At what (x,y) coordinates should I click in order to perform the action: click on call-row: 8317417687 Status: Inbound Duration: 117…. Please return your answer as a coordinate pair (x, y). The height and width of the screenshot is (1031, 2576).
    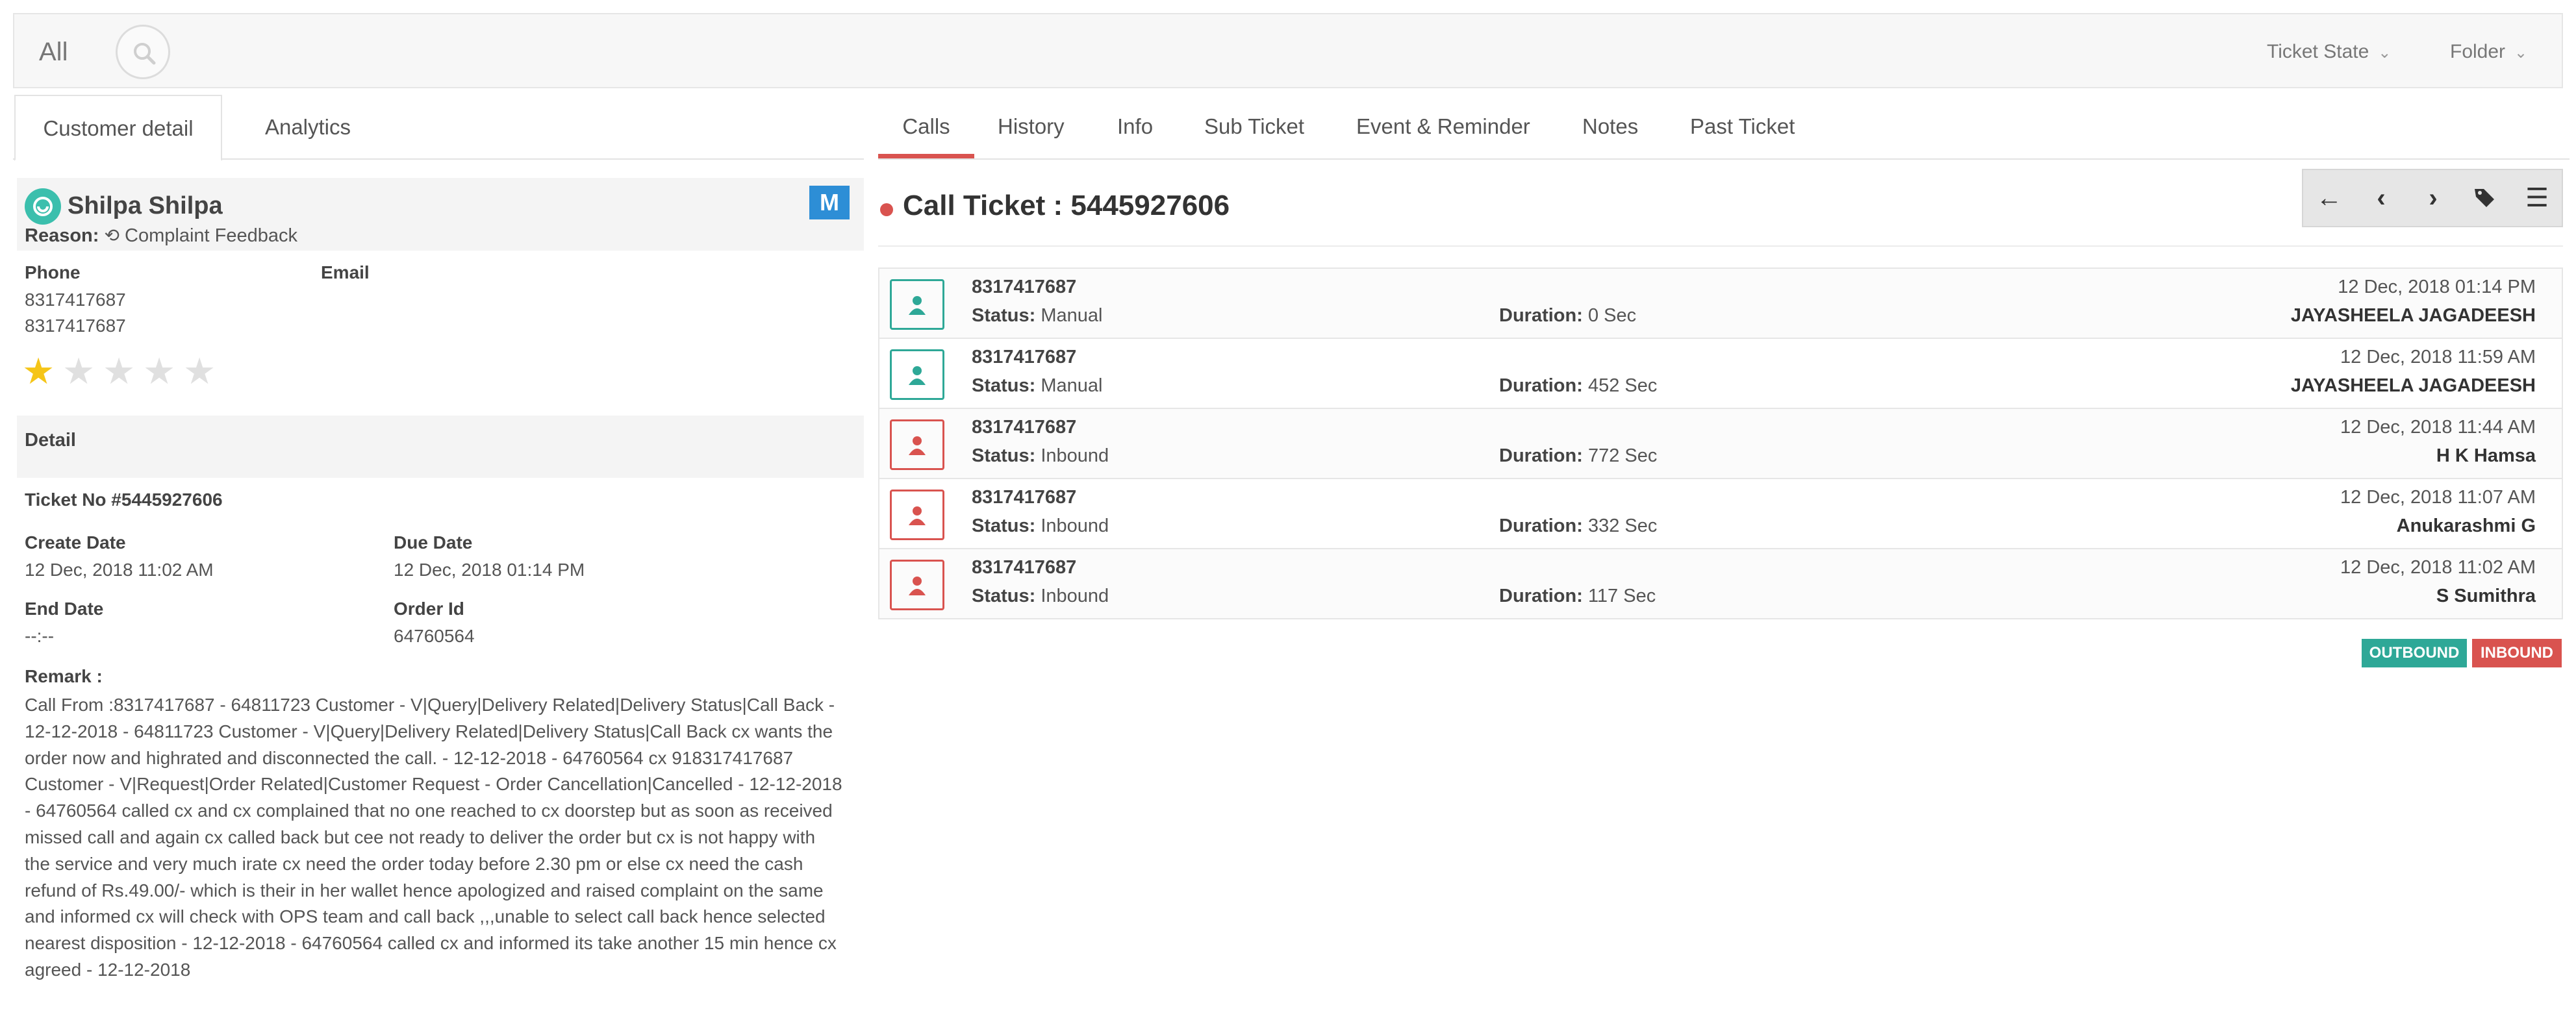
    Looking at the image, I should click on (1720, 583).